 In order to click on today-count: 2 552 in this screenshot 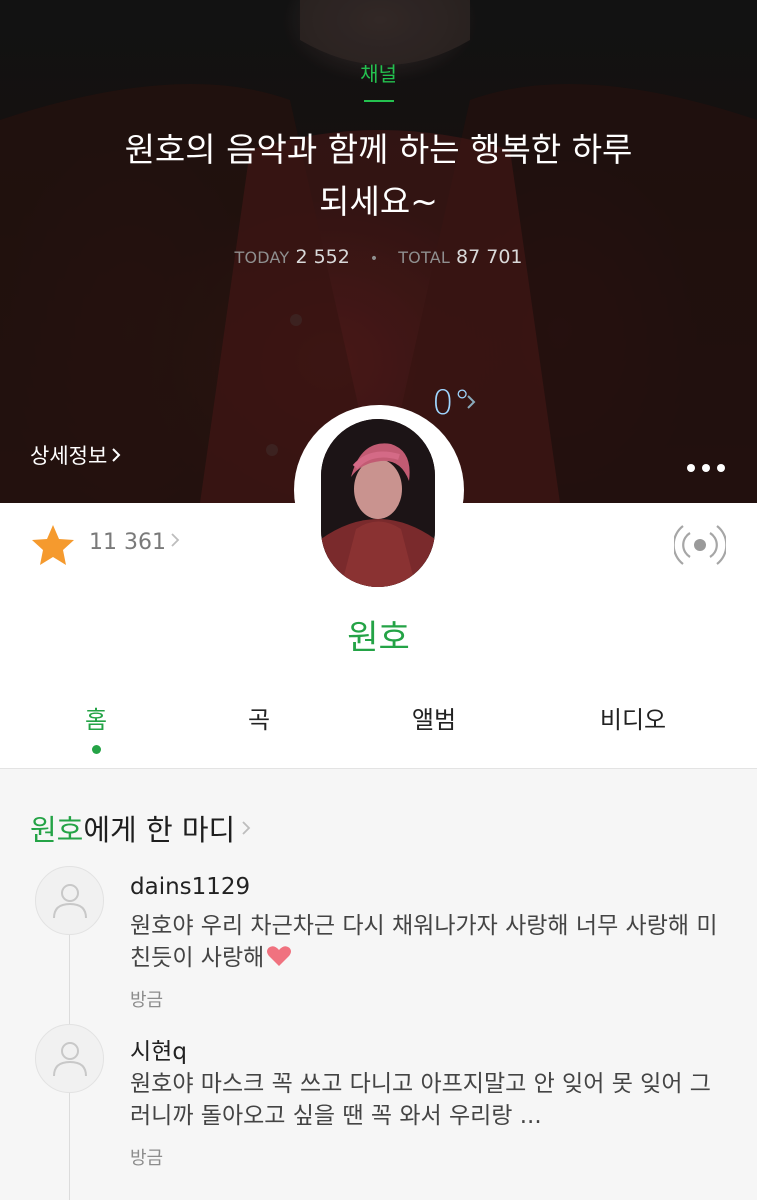, I will do `click(322, 257)`.